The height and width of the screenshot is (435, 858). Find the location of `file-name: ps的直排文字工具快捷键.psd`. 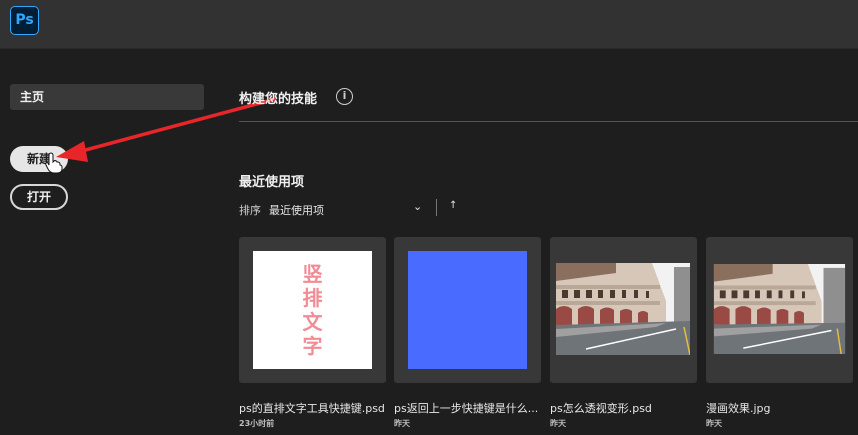

file-name: ps的直排文字工具快捷键.psd is located at coordinates (315, 408).